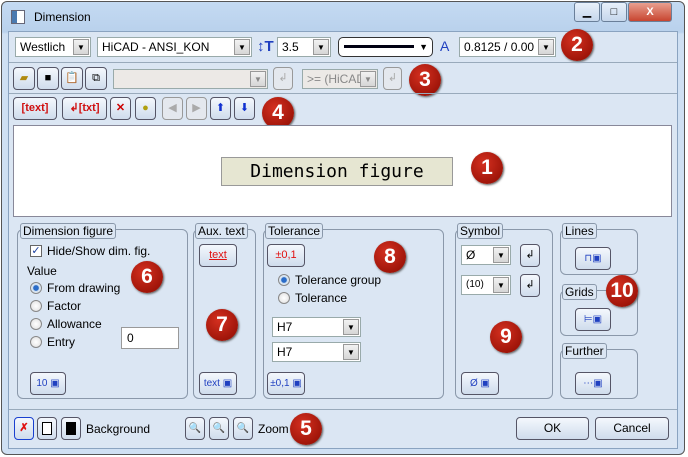 This screenshot has height=457, width=688. What do you see at coordinates (18, 17) in the screenshot?
I see `app-icon` at bounding box center [18, 17].